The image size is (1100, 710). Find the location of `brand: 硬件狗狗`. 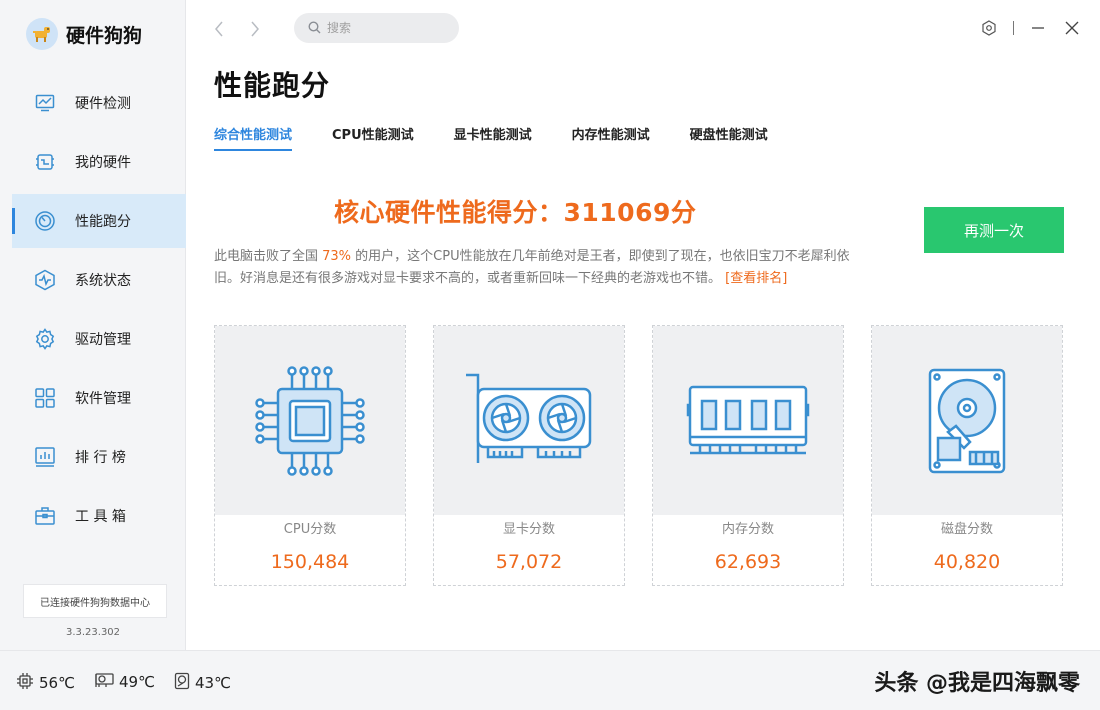

brand: 硬件狗狗 is located at coordinates (84, 34).